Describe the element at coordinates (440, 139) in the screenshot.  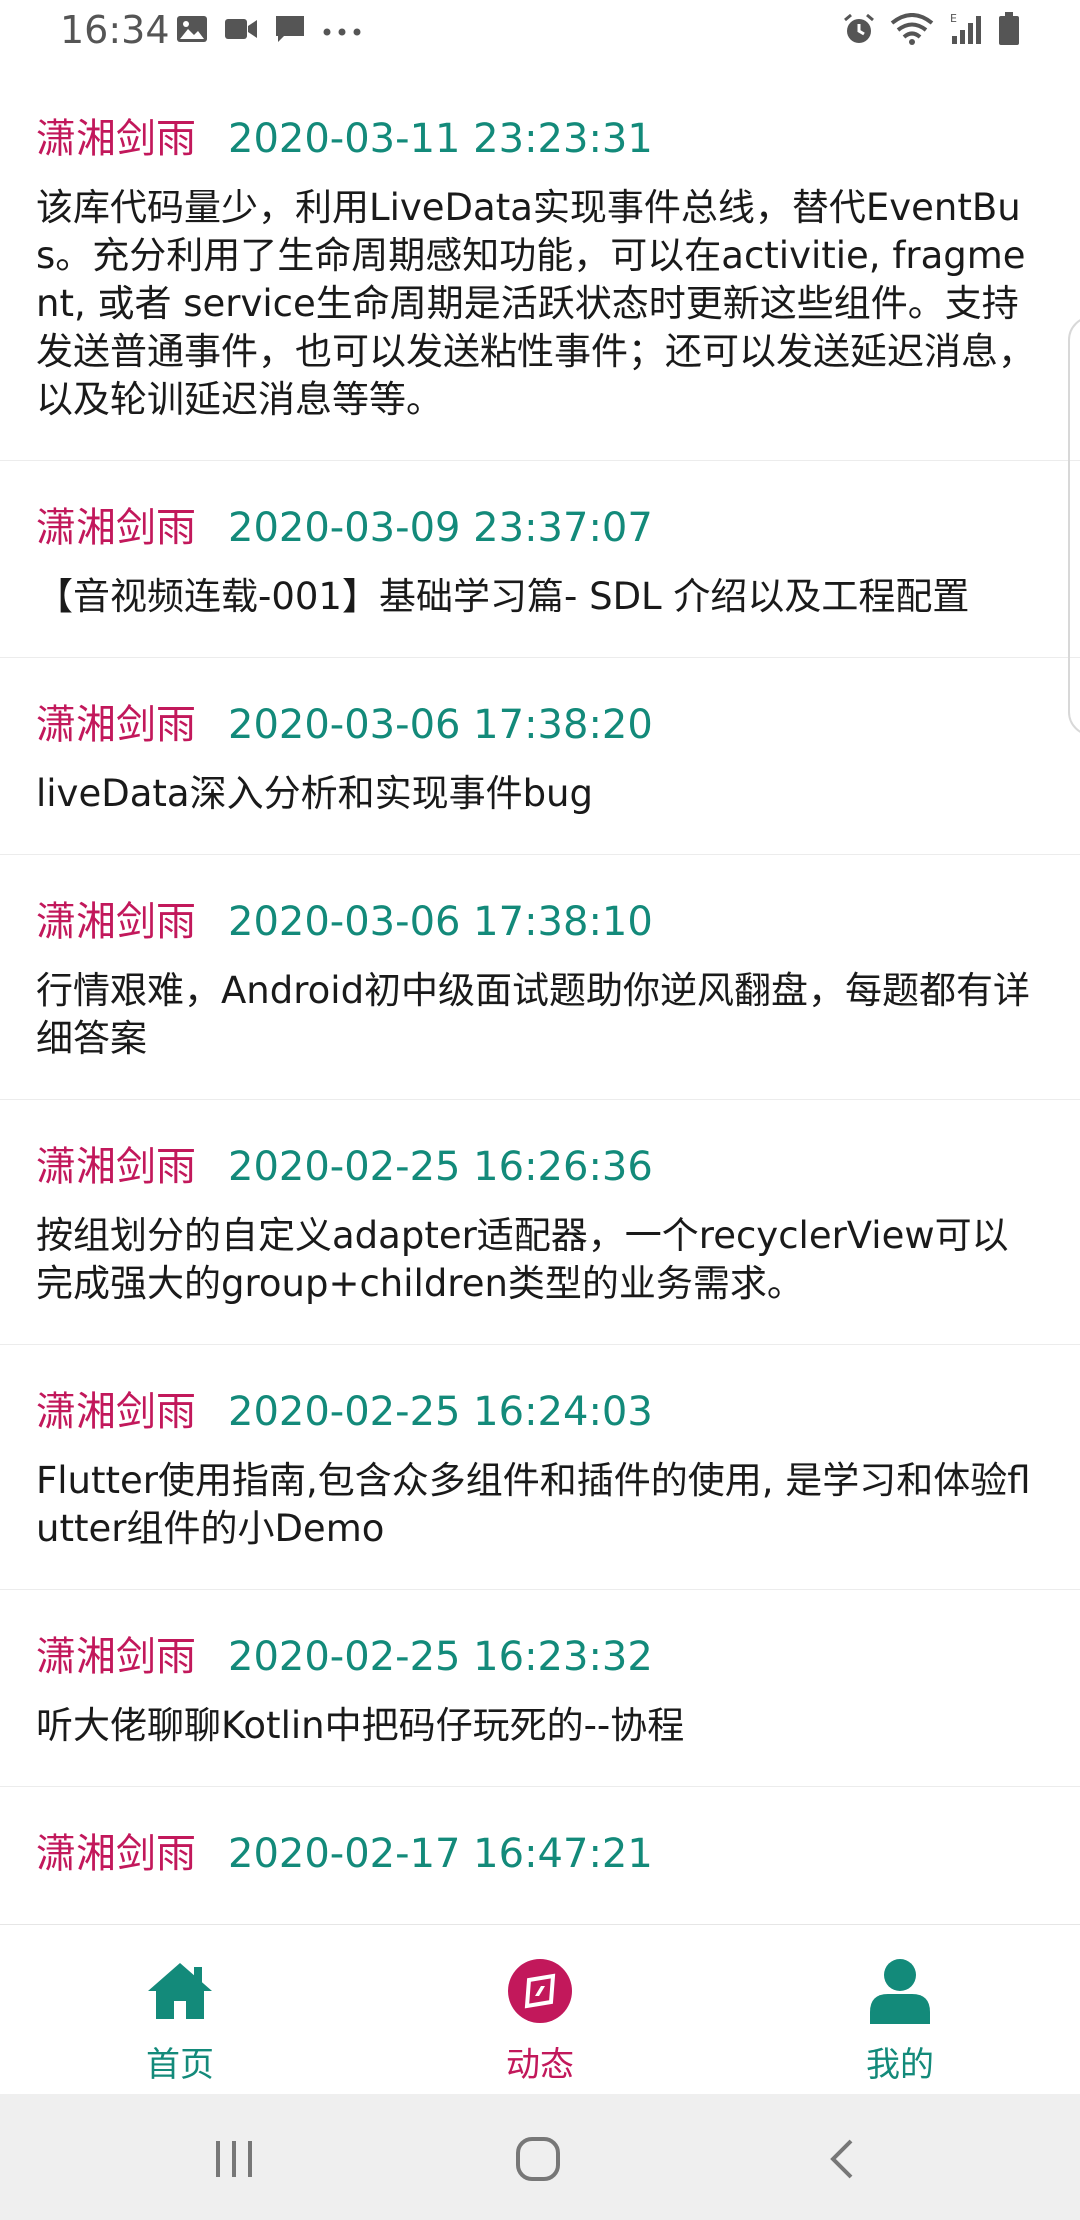
I see `item-time: 2020-03-11 23:23:31` at that location.